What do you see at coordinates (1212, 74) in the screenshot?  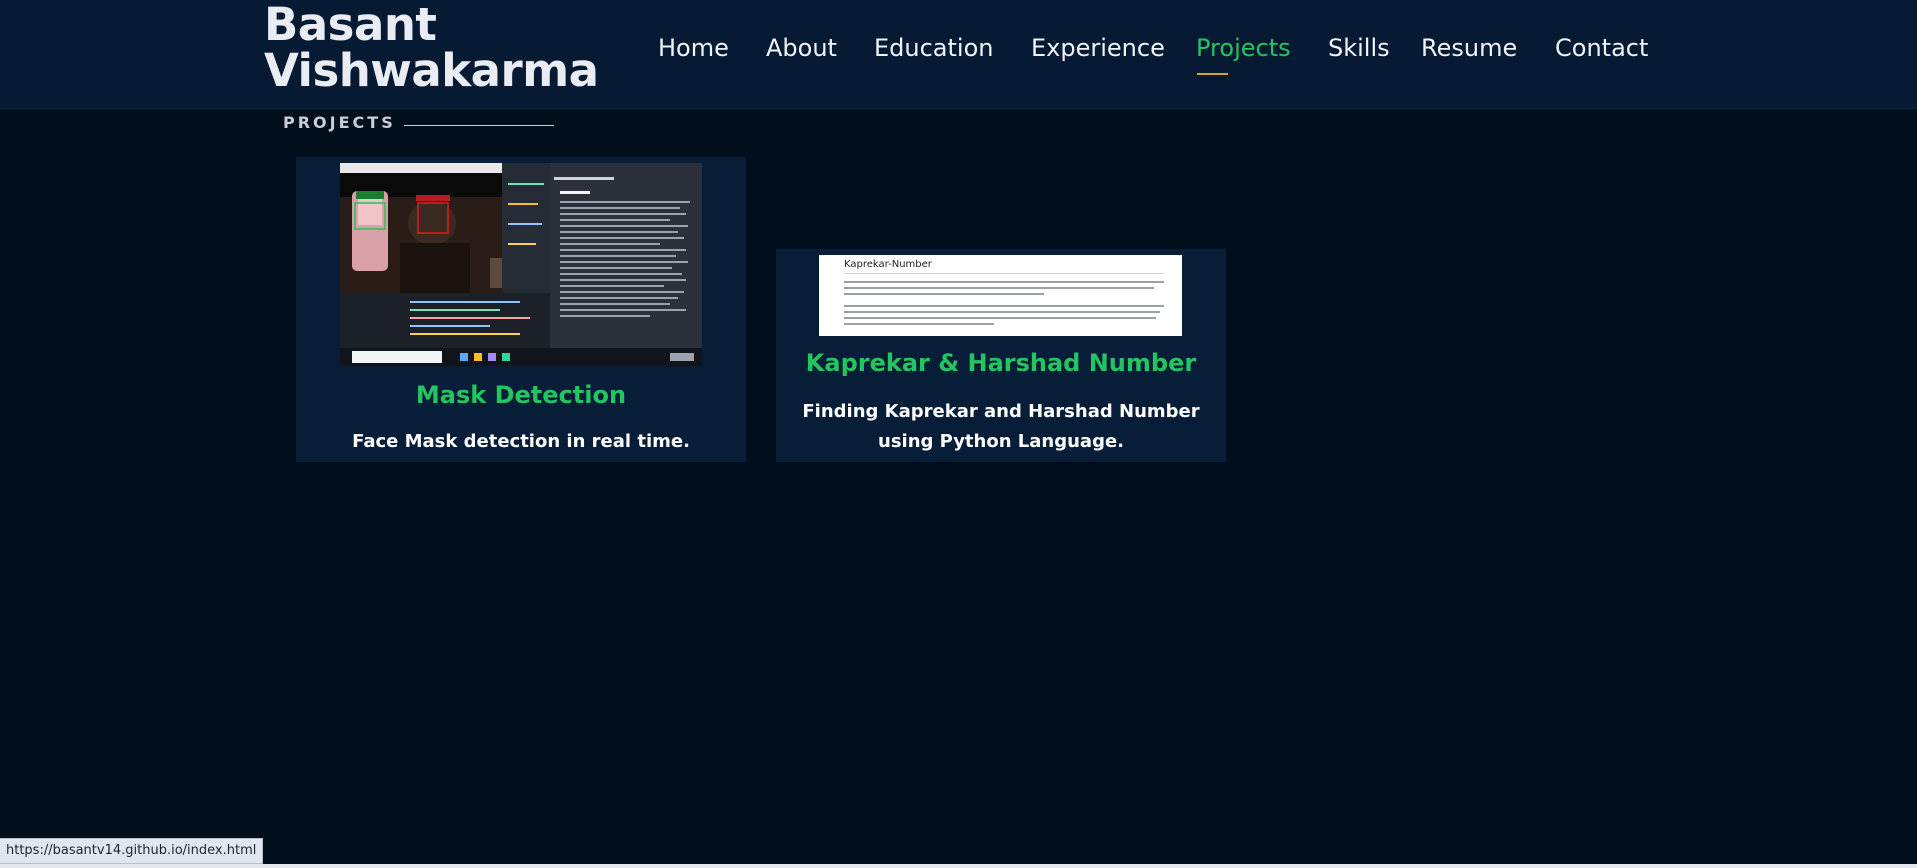 I see `active-nav-underline` at bounding box center [1212, 74].